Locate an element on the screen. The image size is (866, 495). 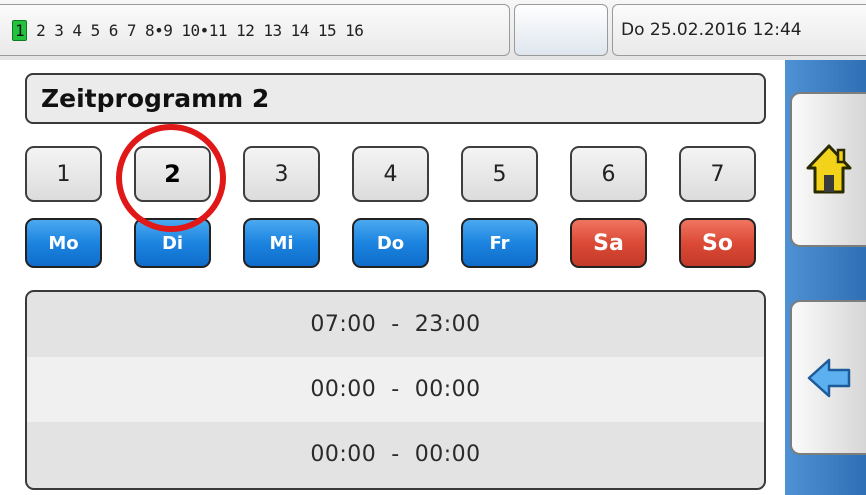
time-slot-2: 00:00 - 00:00 is located at coordinates (395, 389).